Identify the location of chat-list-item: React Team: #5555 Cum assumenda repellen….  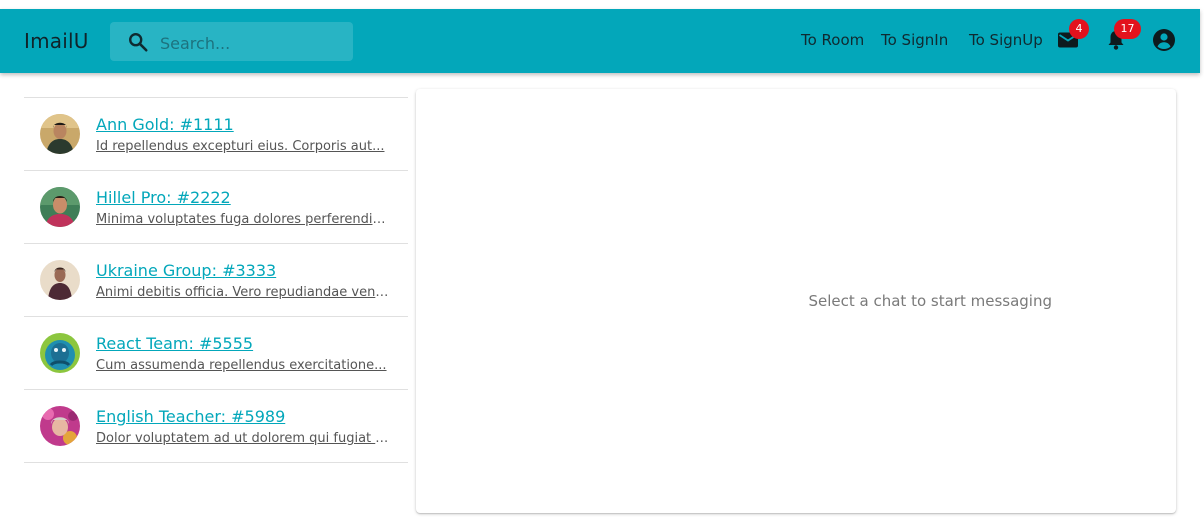
(216, 353).